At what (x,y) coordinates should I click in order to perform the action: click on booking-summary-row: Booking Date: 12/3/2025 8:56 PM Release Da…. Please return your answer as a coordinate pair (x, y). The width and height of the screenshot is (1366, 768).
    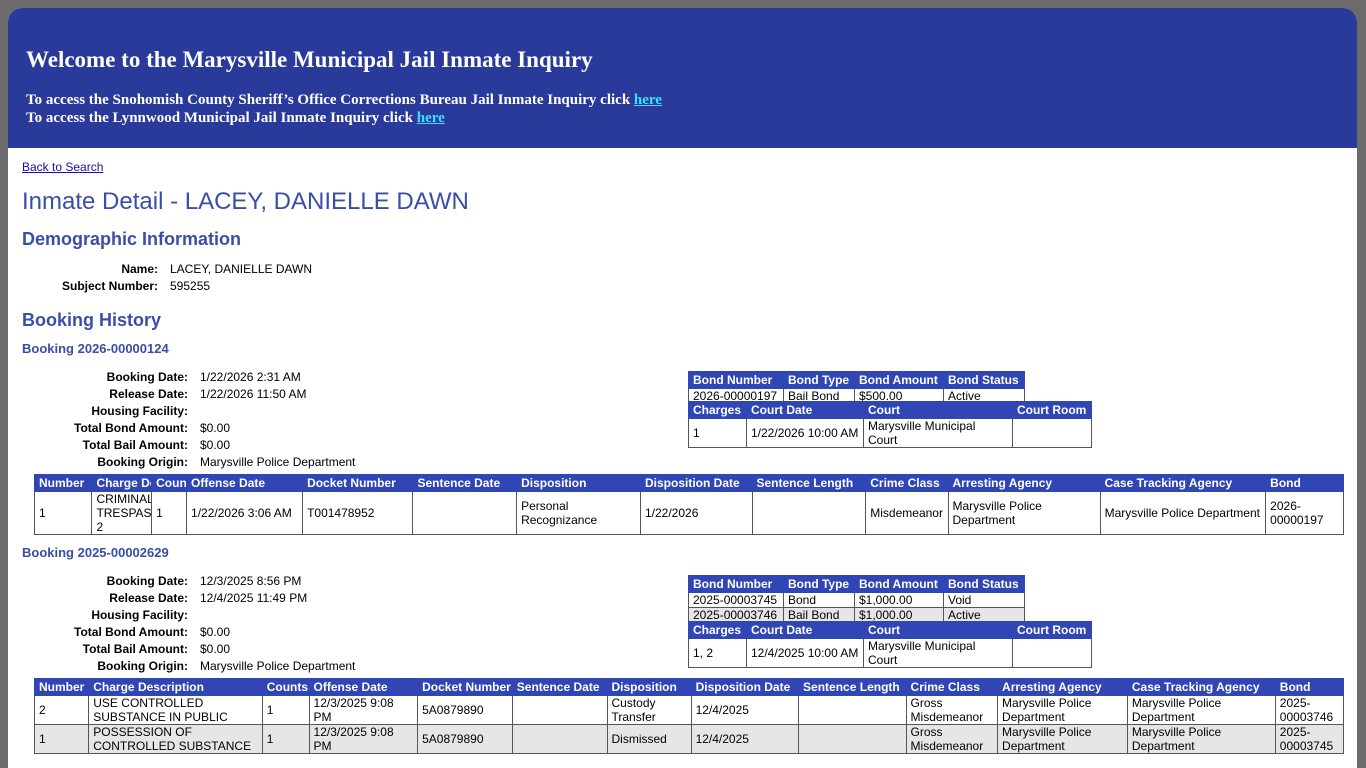
    Looking at the image, I should click on (689, 619).